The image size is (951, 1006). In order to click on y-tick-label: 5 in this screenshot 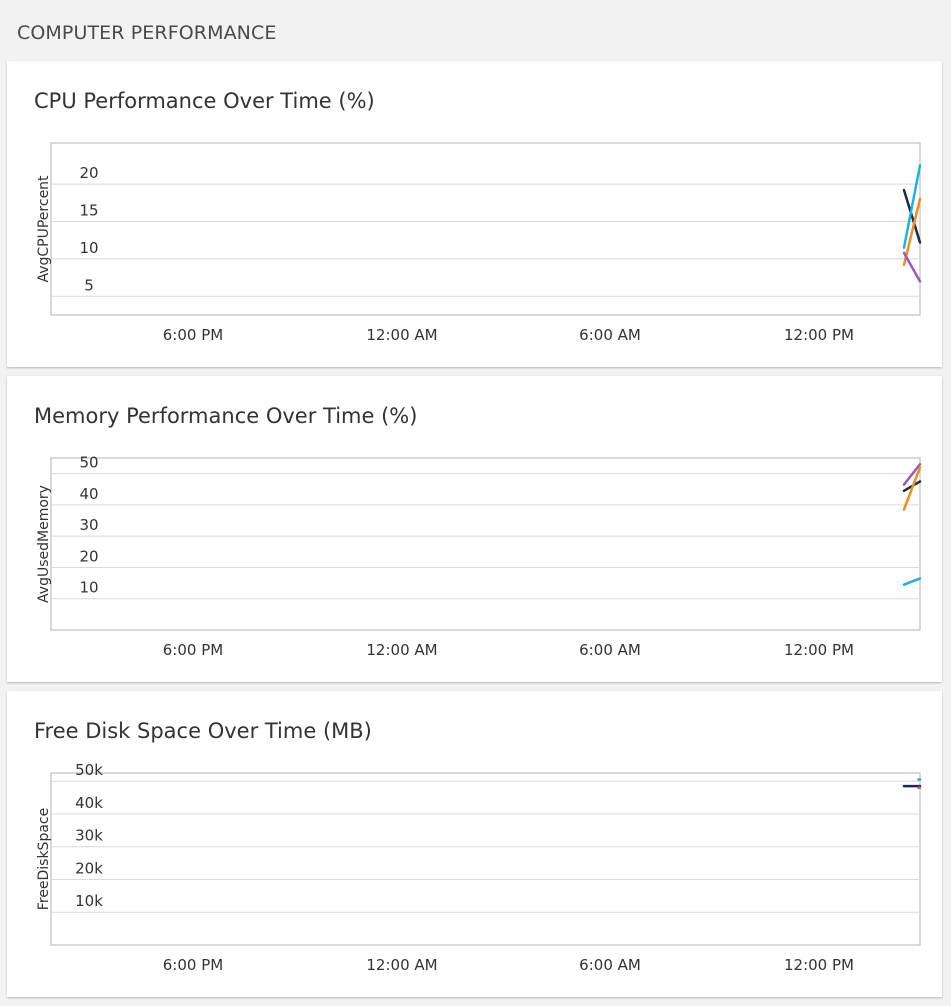, I will do `click(89, 285)`.